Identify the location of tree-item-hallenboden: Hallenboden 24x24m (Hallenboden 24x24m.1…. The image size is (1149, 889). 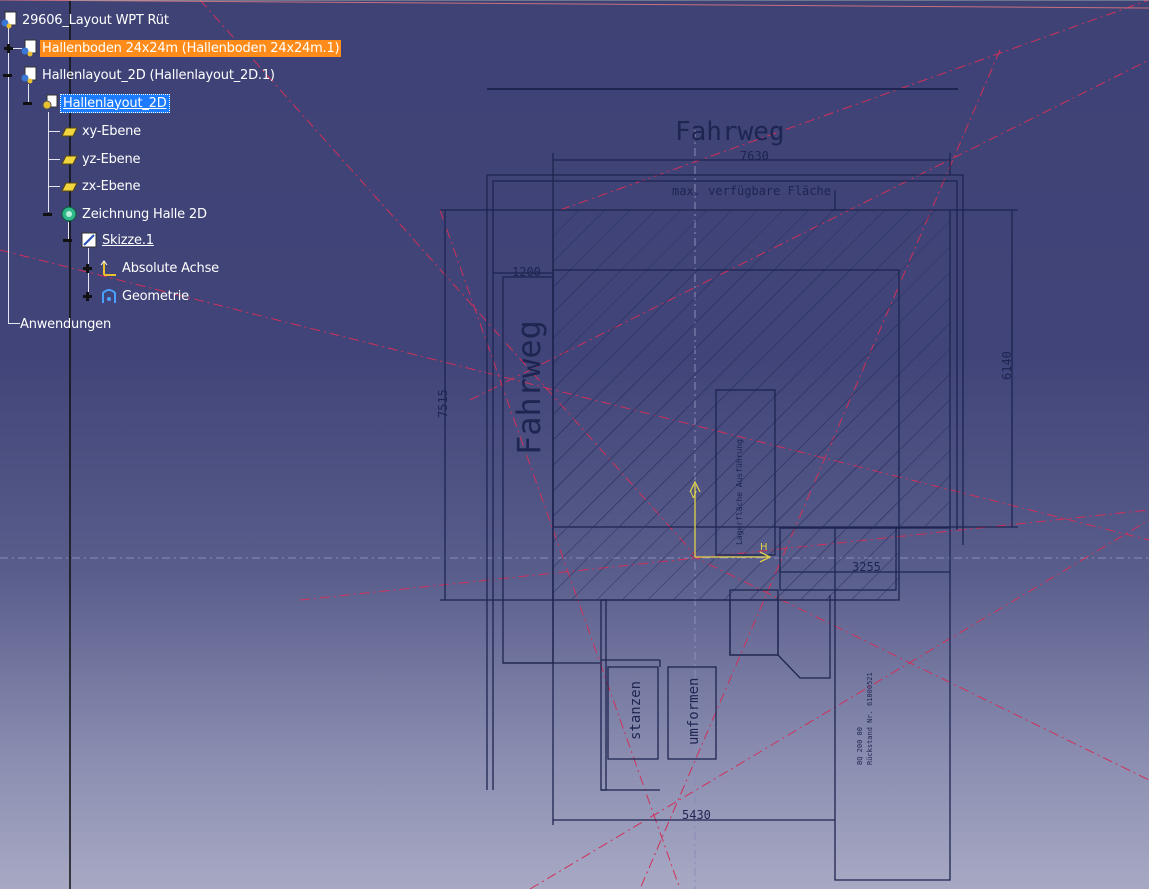
(173, 48).